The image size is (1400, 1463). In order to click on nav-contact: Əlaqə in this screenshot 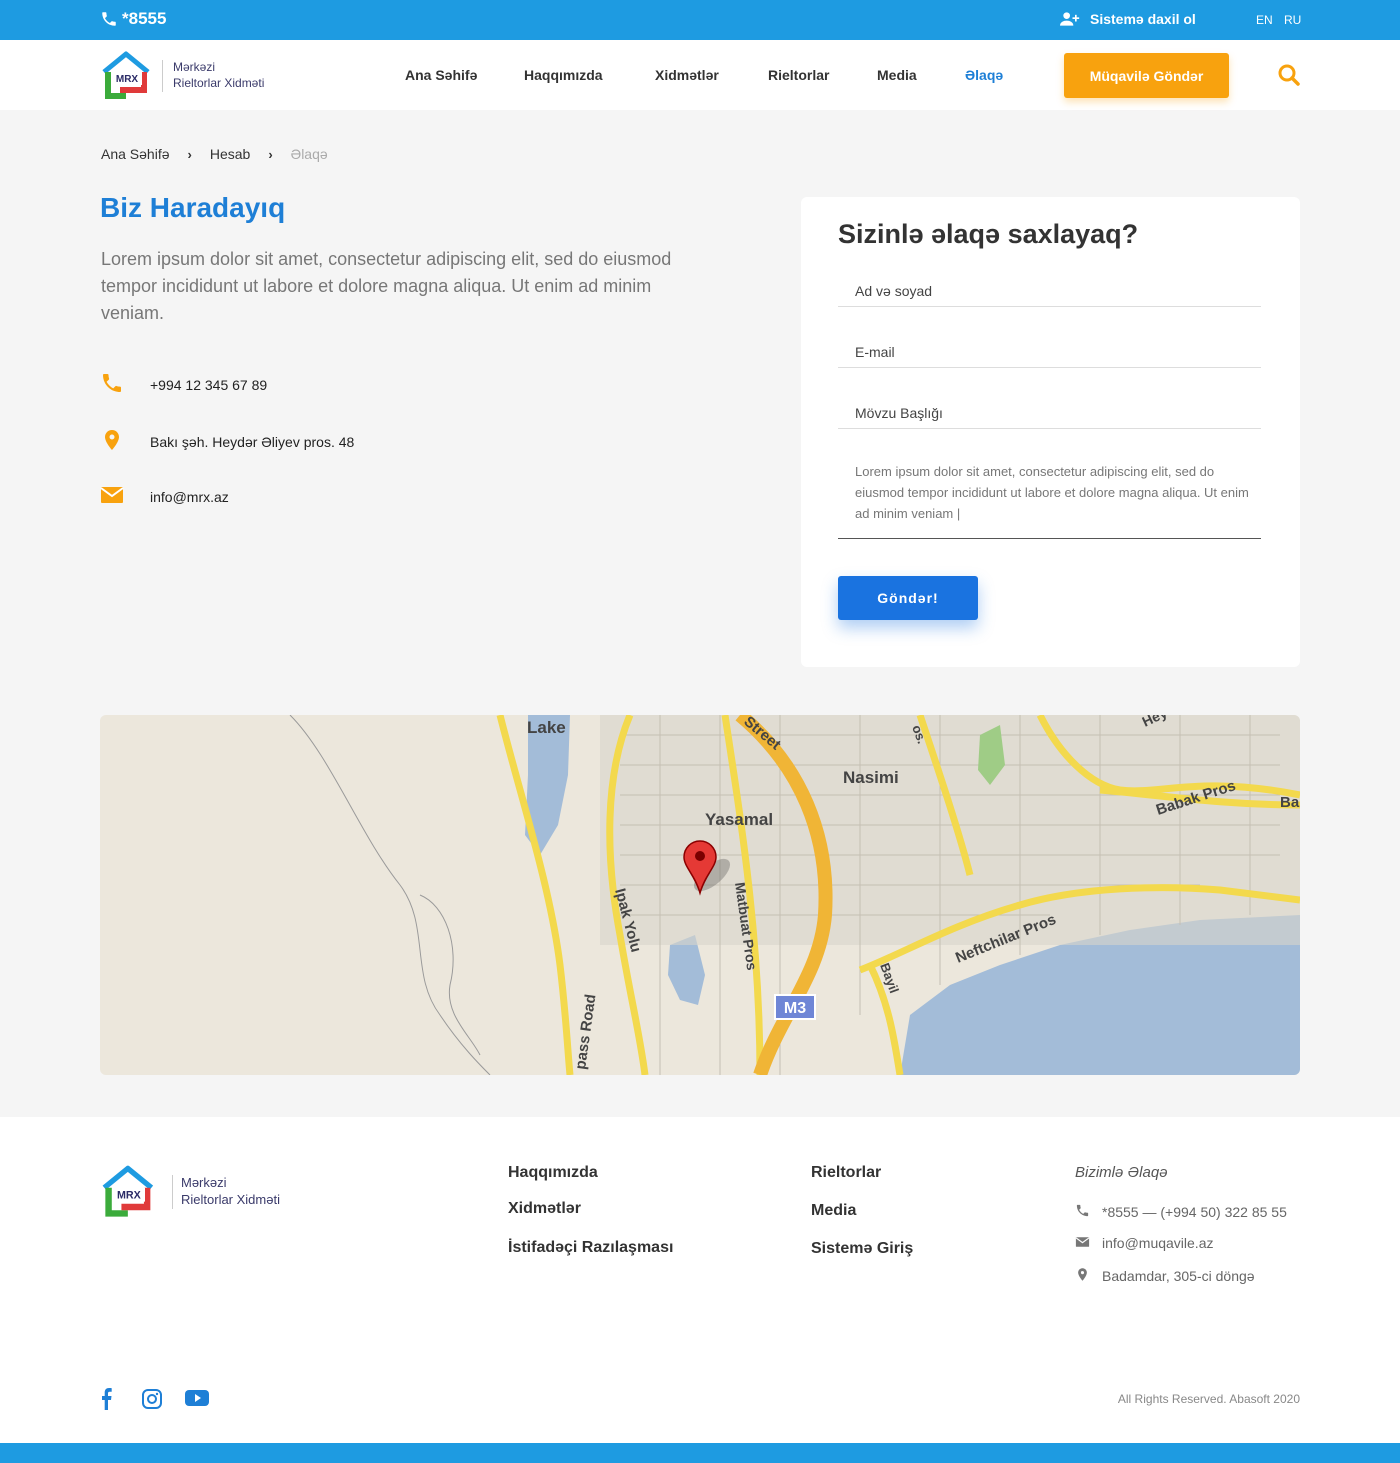, I will do `click(984, 75)`.